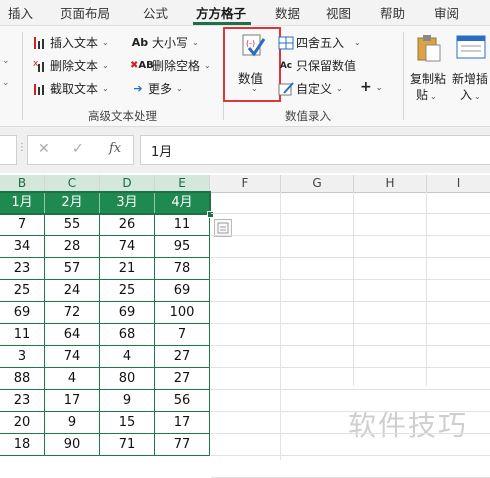 This screenshot has height=478, width=490. What do you see at coordinates (428, 67) in the screenshot?
I see `copy-paste-button: 复制粘 贴 ⌄` at bounding box center [428, 67].